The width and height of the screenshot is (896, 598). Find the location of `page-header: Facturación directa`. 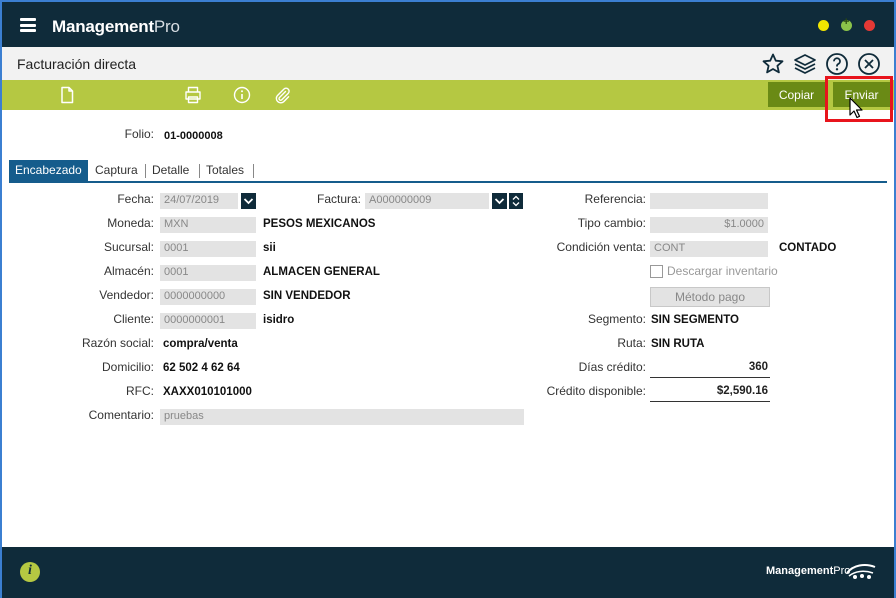

page-header: Facturación directa is located at coordinates (448, 63).